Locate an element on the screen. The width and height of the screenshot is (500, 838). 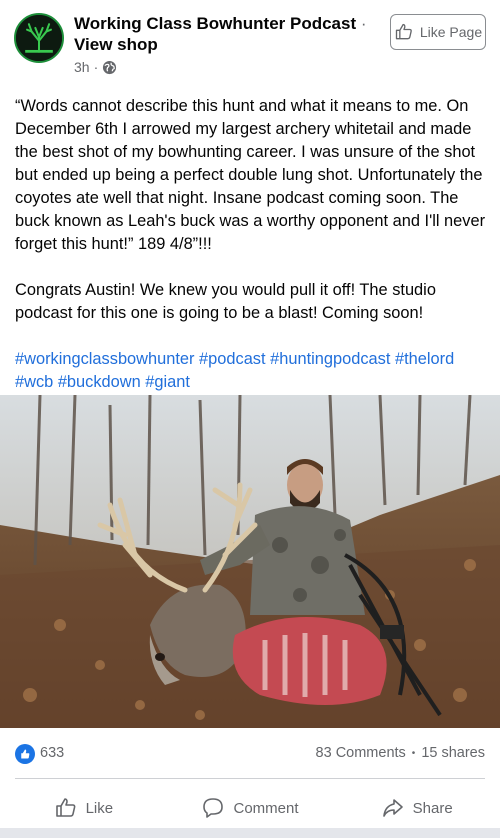
comment-button: Comment is located at coordinates (250, 808).